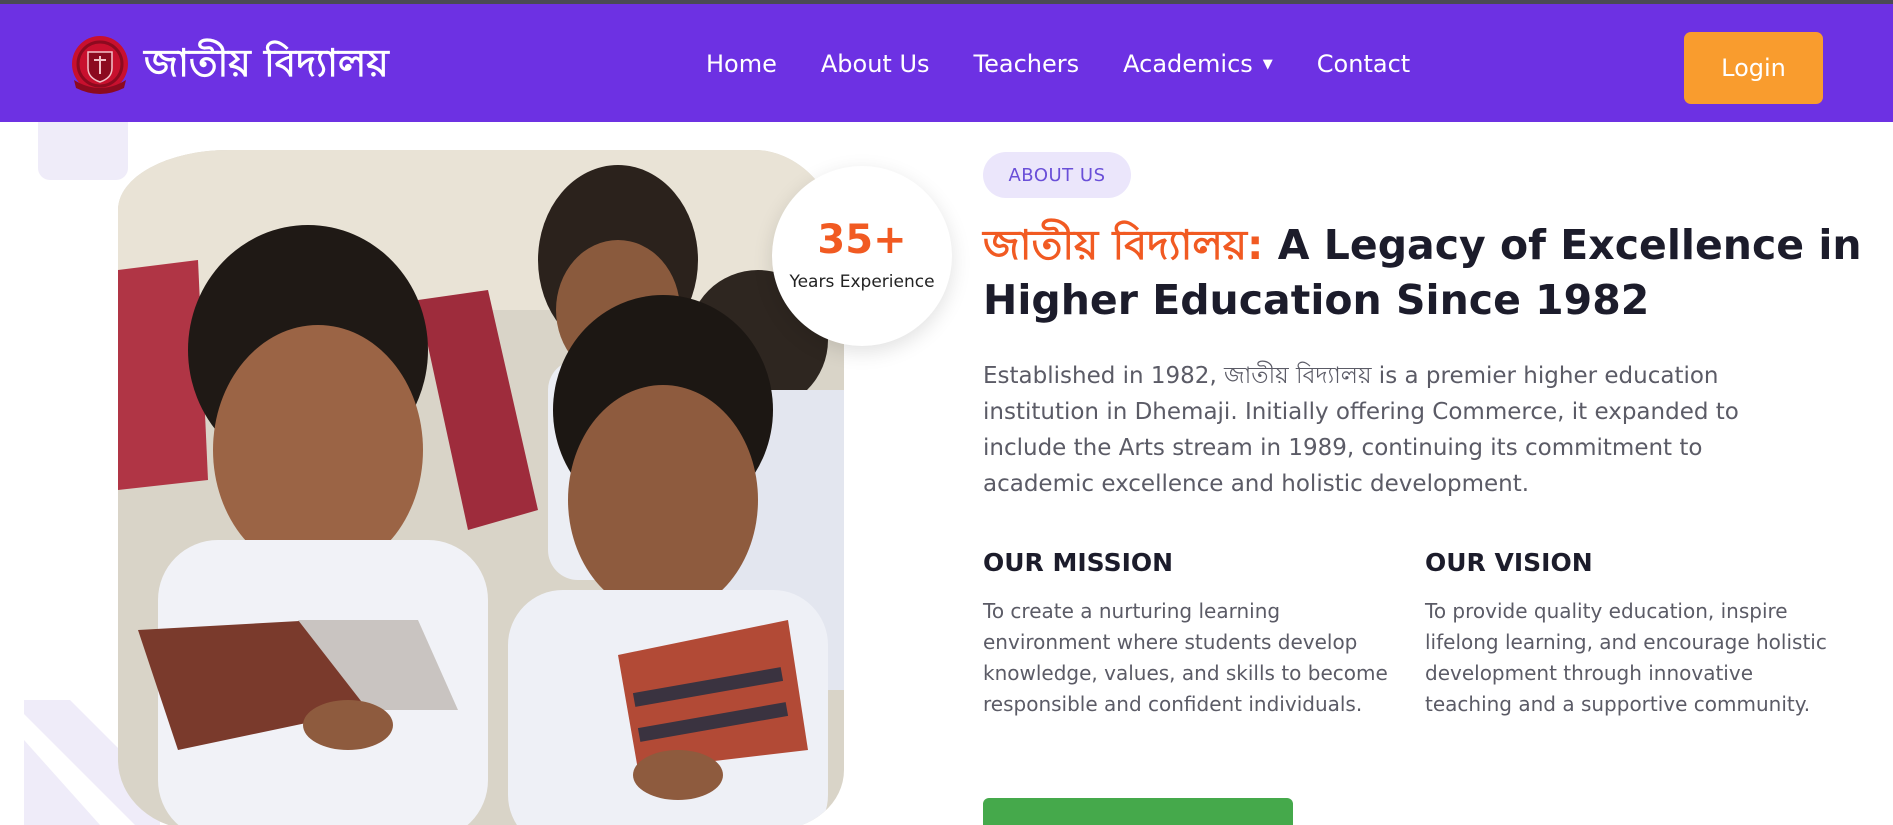  I want to click on nav-contact-label: Contact, so click(1363, 64).